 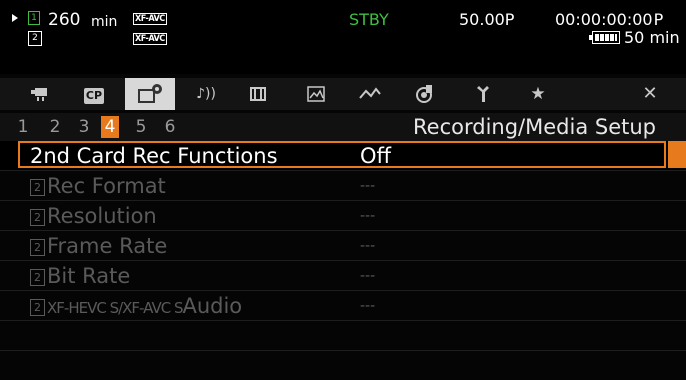 What do you see at coordinates (15, 18) in the screenshot?
I see `play-icon` at bounding box center [15, 18].